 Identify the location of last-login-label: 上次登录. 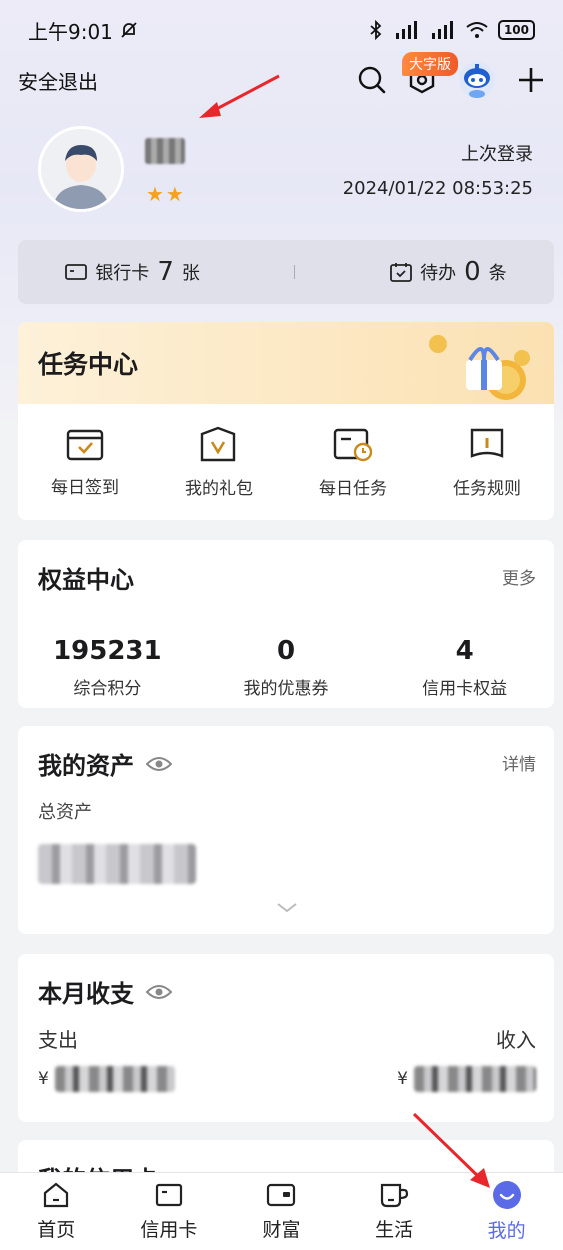
(497, 154).